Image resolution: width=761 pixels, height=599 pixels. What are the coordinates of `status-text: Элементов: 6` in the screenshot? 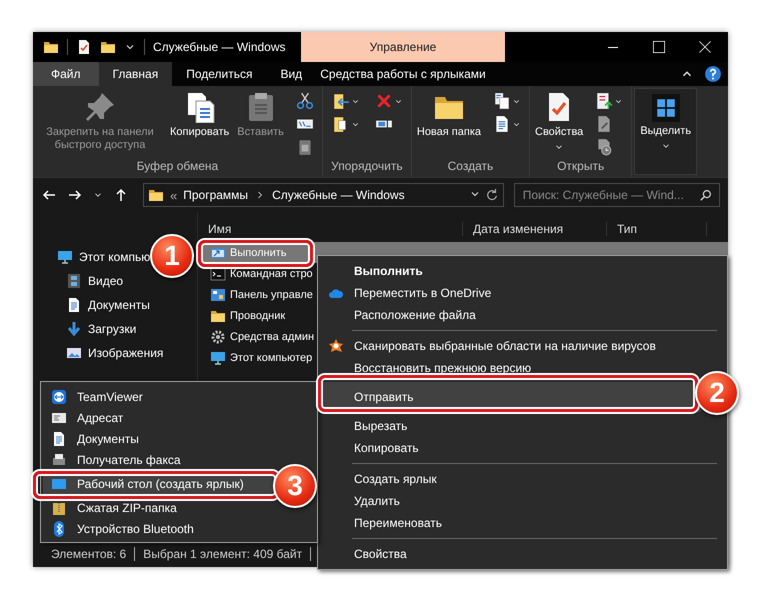 It's located at (89, 553).